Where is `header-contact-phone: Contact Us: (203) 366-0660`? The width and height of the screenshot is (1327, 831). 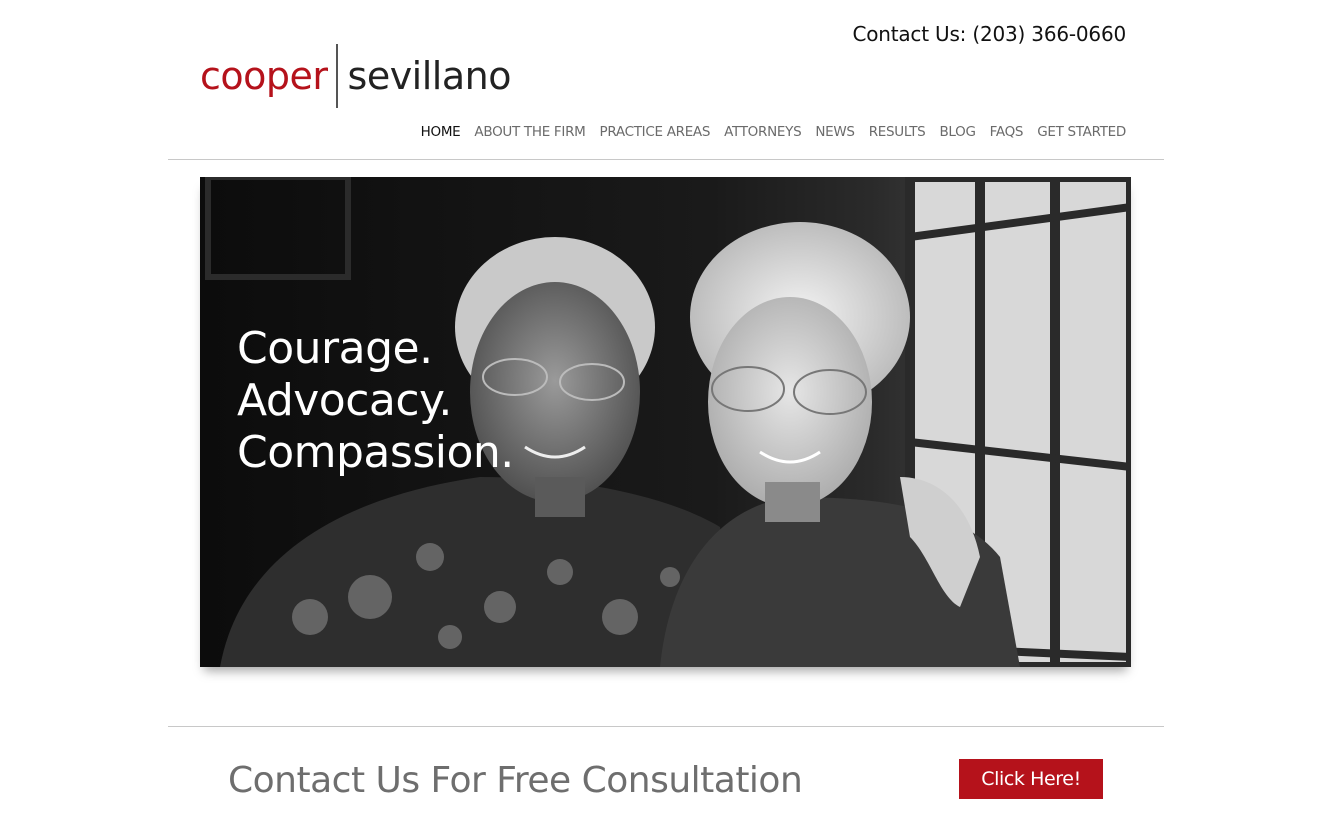
header-contact-phone: Contact Us: (203) 366-0660 is located at coordinates (989, 34).